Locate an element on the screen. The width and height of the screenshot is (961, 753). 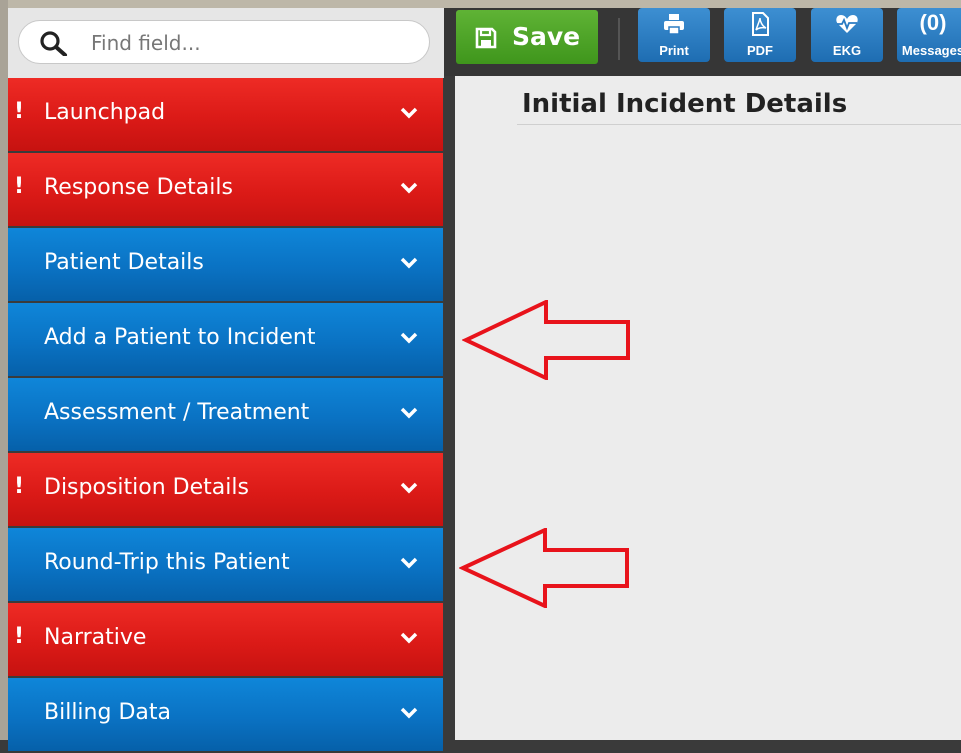
window-frame-left is located at coordinates (4, 370).